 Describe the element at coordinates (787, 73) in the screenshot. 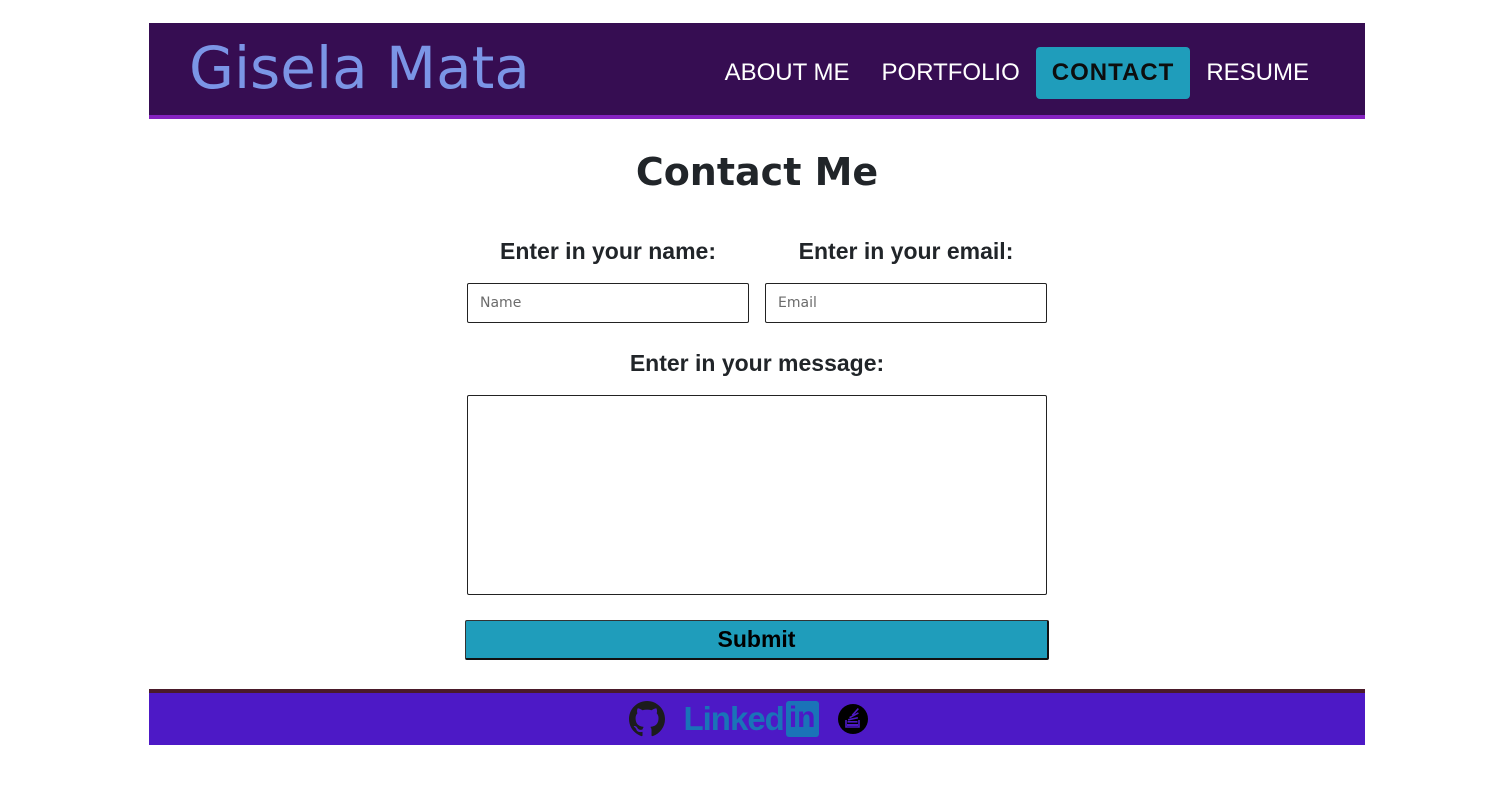

I see `nav-item-about-me: ABOUT ME` at that location.